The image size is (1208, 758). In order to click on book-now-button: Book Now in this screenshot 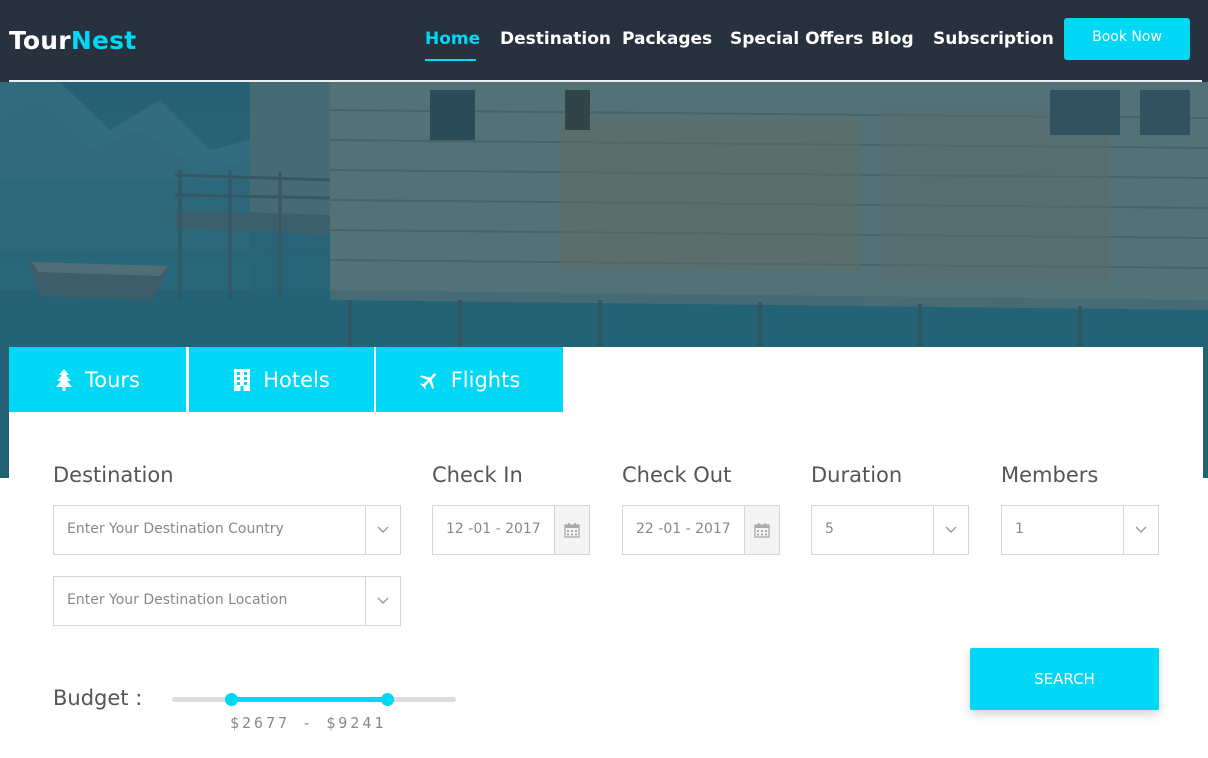, I will do `click(1127, 39)`.